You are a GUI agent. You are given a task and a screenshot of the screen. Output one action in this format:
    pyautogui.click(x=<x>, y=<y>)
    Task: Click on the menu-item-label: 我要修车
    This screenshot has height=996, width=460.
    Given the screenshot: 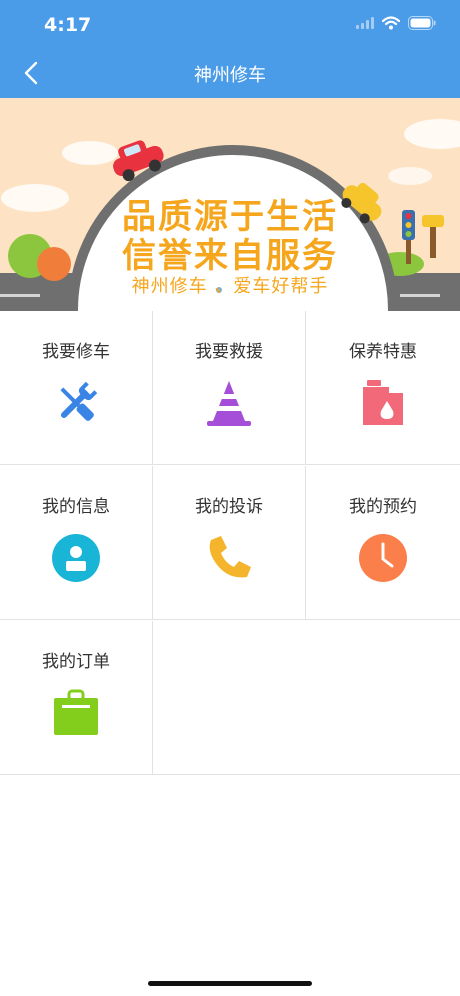 What is the action you would take?
    pyautogui.click(x=76, y=352)
    